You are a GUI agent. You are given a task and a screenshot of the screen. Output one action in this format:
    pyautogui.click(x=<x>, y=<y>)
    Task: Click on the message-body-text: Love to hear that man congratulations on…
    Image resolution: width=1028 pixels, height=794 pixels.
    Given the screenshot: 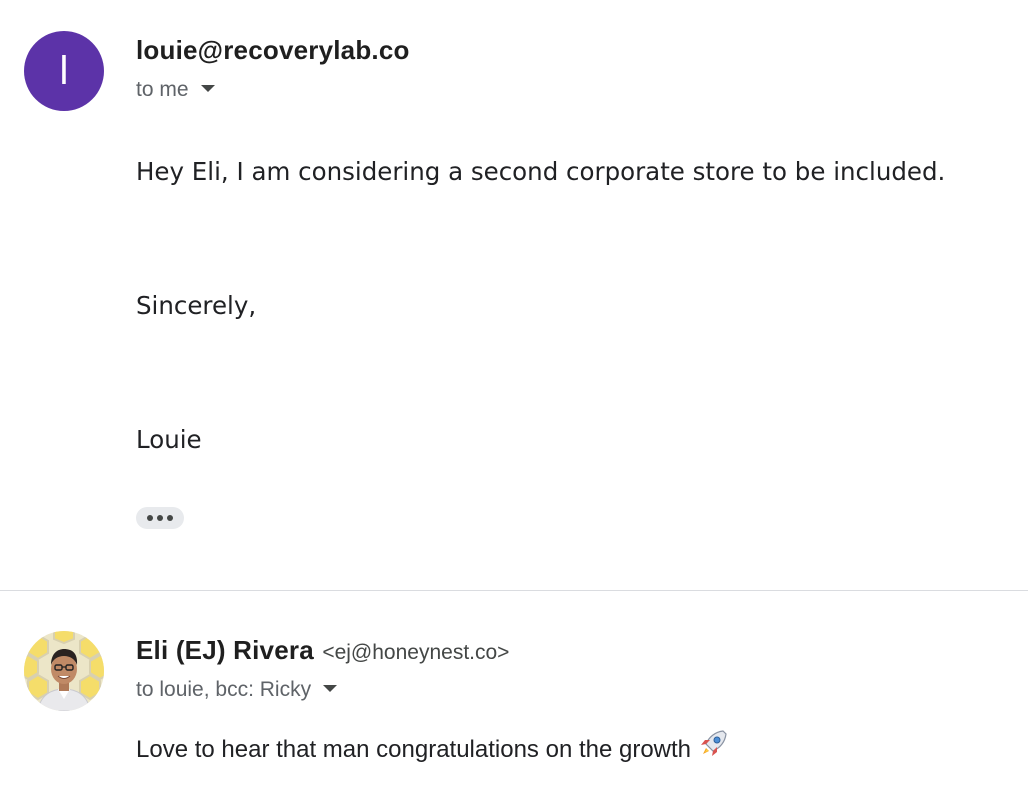 What is the action you would take?
    pyautogui.click(x=414, y=749)
    